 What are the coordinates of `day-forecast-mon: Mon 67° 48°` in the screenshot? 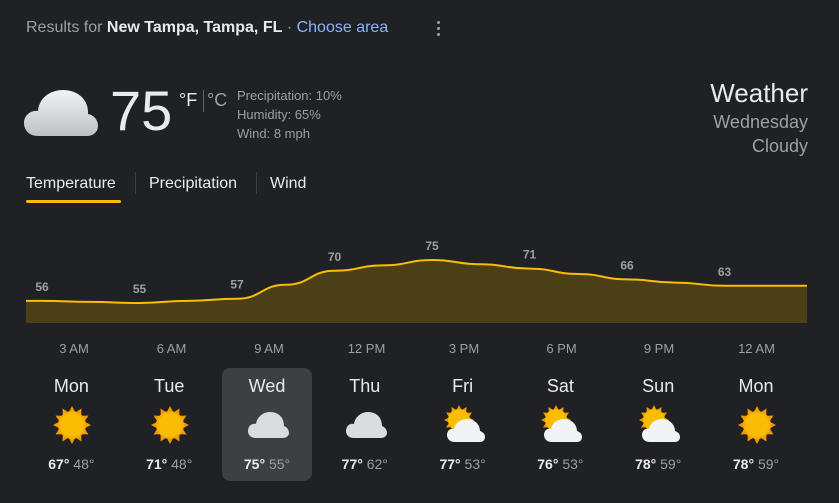 It's located at (71, 424).